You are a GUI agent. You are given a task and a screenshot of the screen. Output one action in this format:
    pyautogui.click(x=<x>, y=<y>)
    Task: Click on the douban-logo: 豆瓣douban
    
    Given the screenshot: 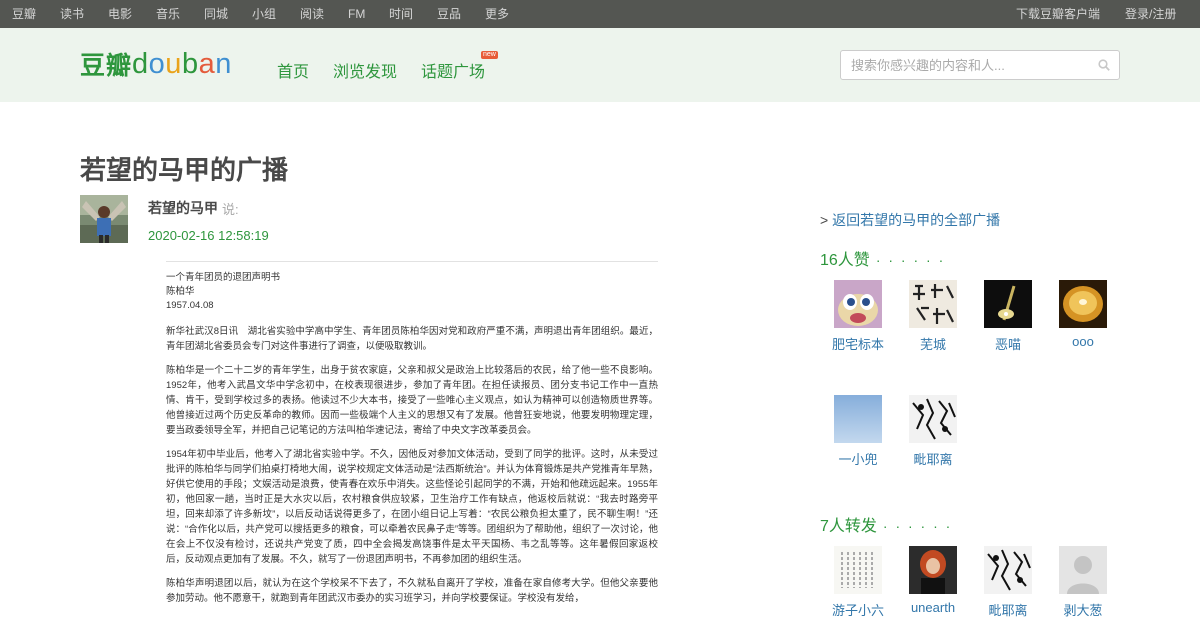 What is the action you would take?
    pyautogui.click(x=156, y=66)
    